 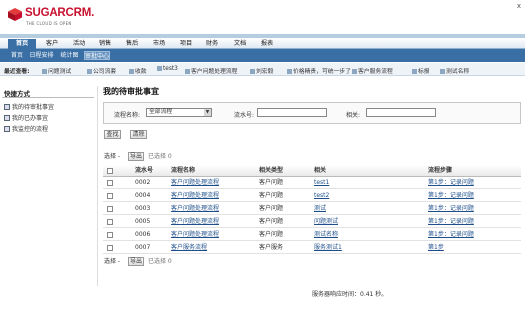 What do you see at coordinates (141, 72) in the screenshot?
I see `recent-item-label: 收款` at bounding box center [141, 72].